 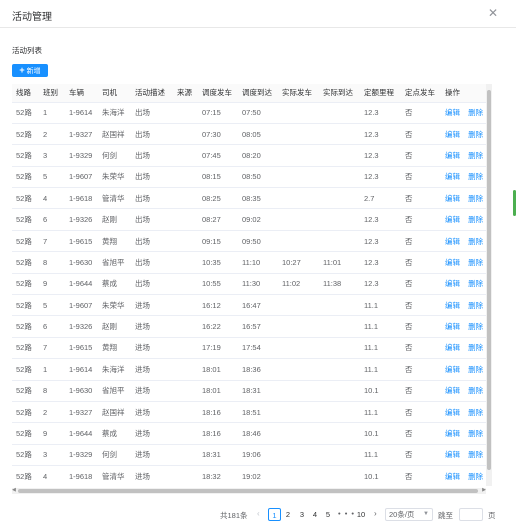 I want to click on scroll-right-icon: ▶, so click(x=484, y=490).